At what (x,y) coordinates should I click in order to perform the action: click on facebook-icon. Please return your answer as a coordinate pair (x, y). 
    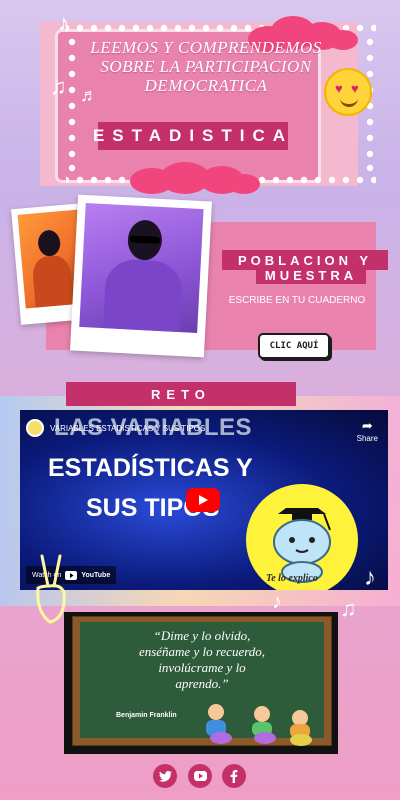
    Looking at the image, I should click on (234, 776).